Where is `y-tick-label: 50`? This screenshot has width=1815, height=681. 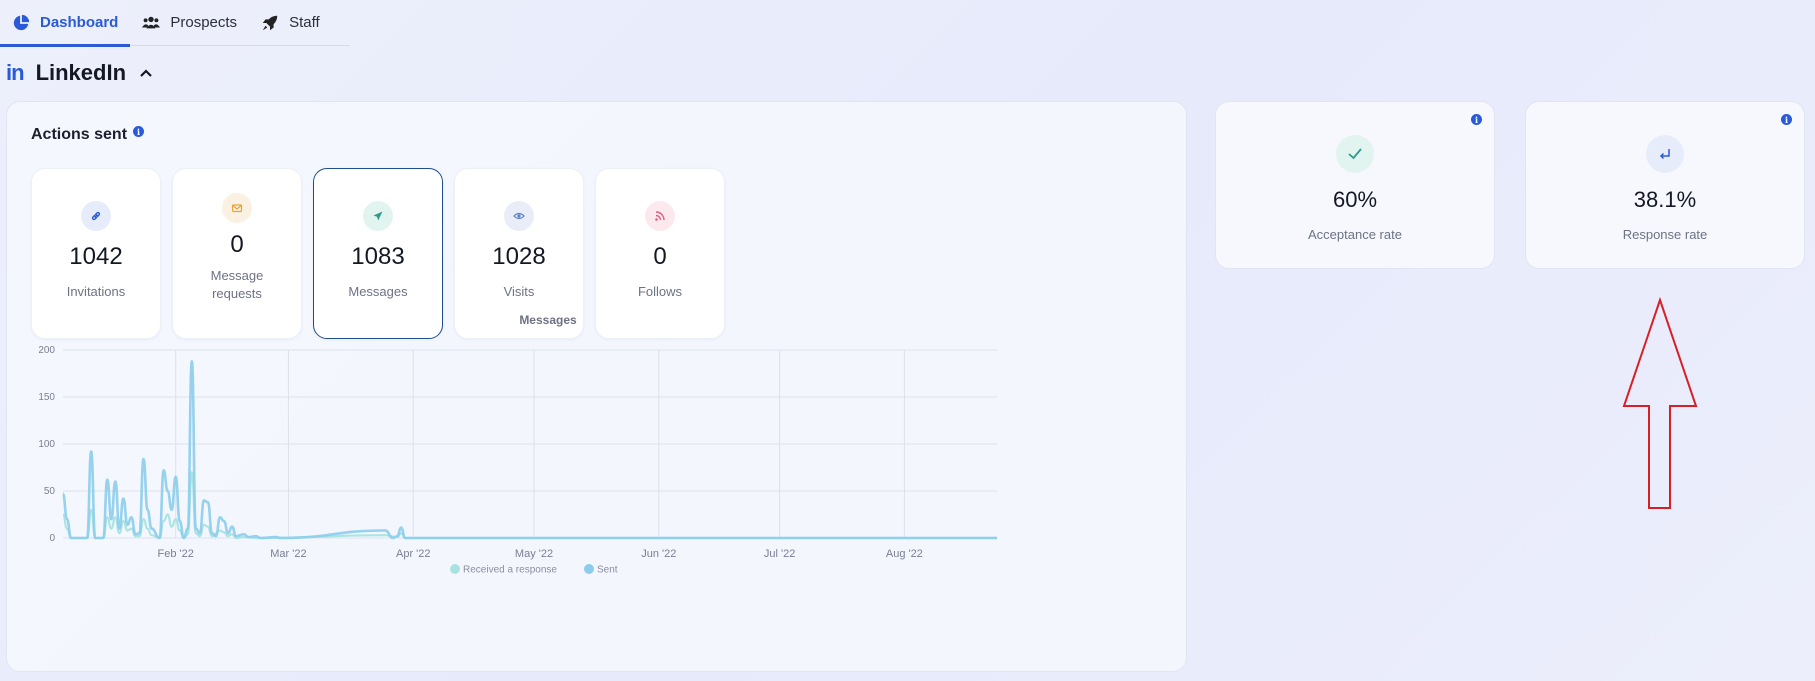 y-tick-label: 50 is located at coordinates (50, 491).